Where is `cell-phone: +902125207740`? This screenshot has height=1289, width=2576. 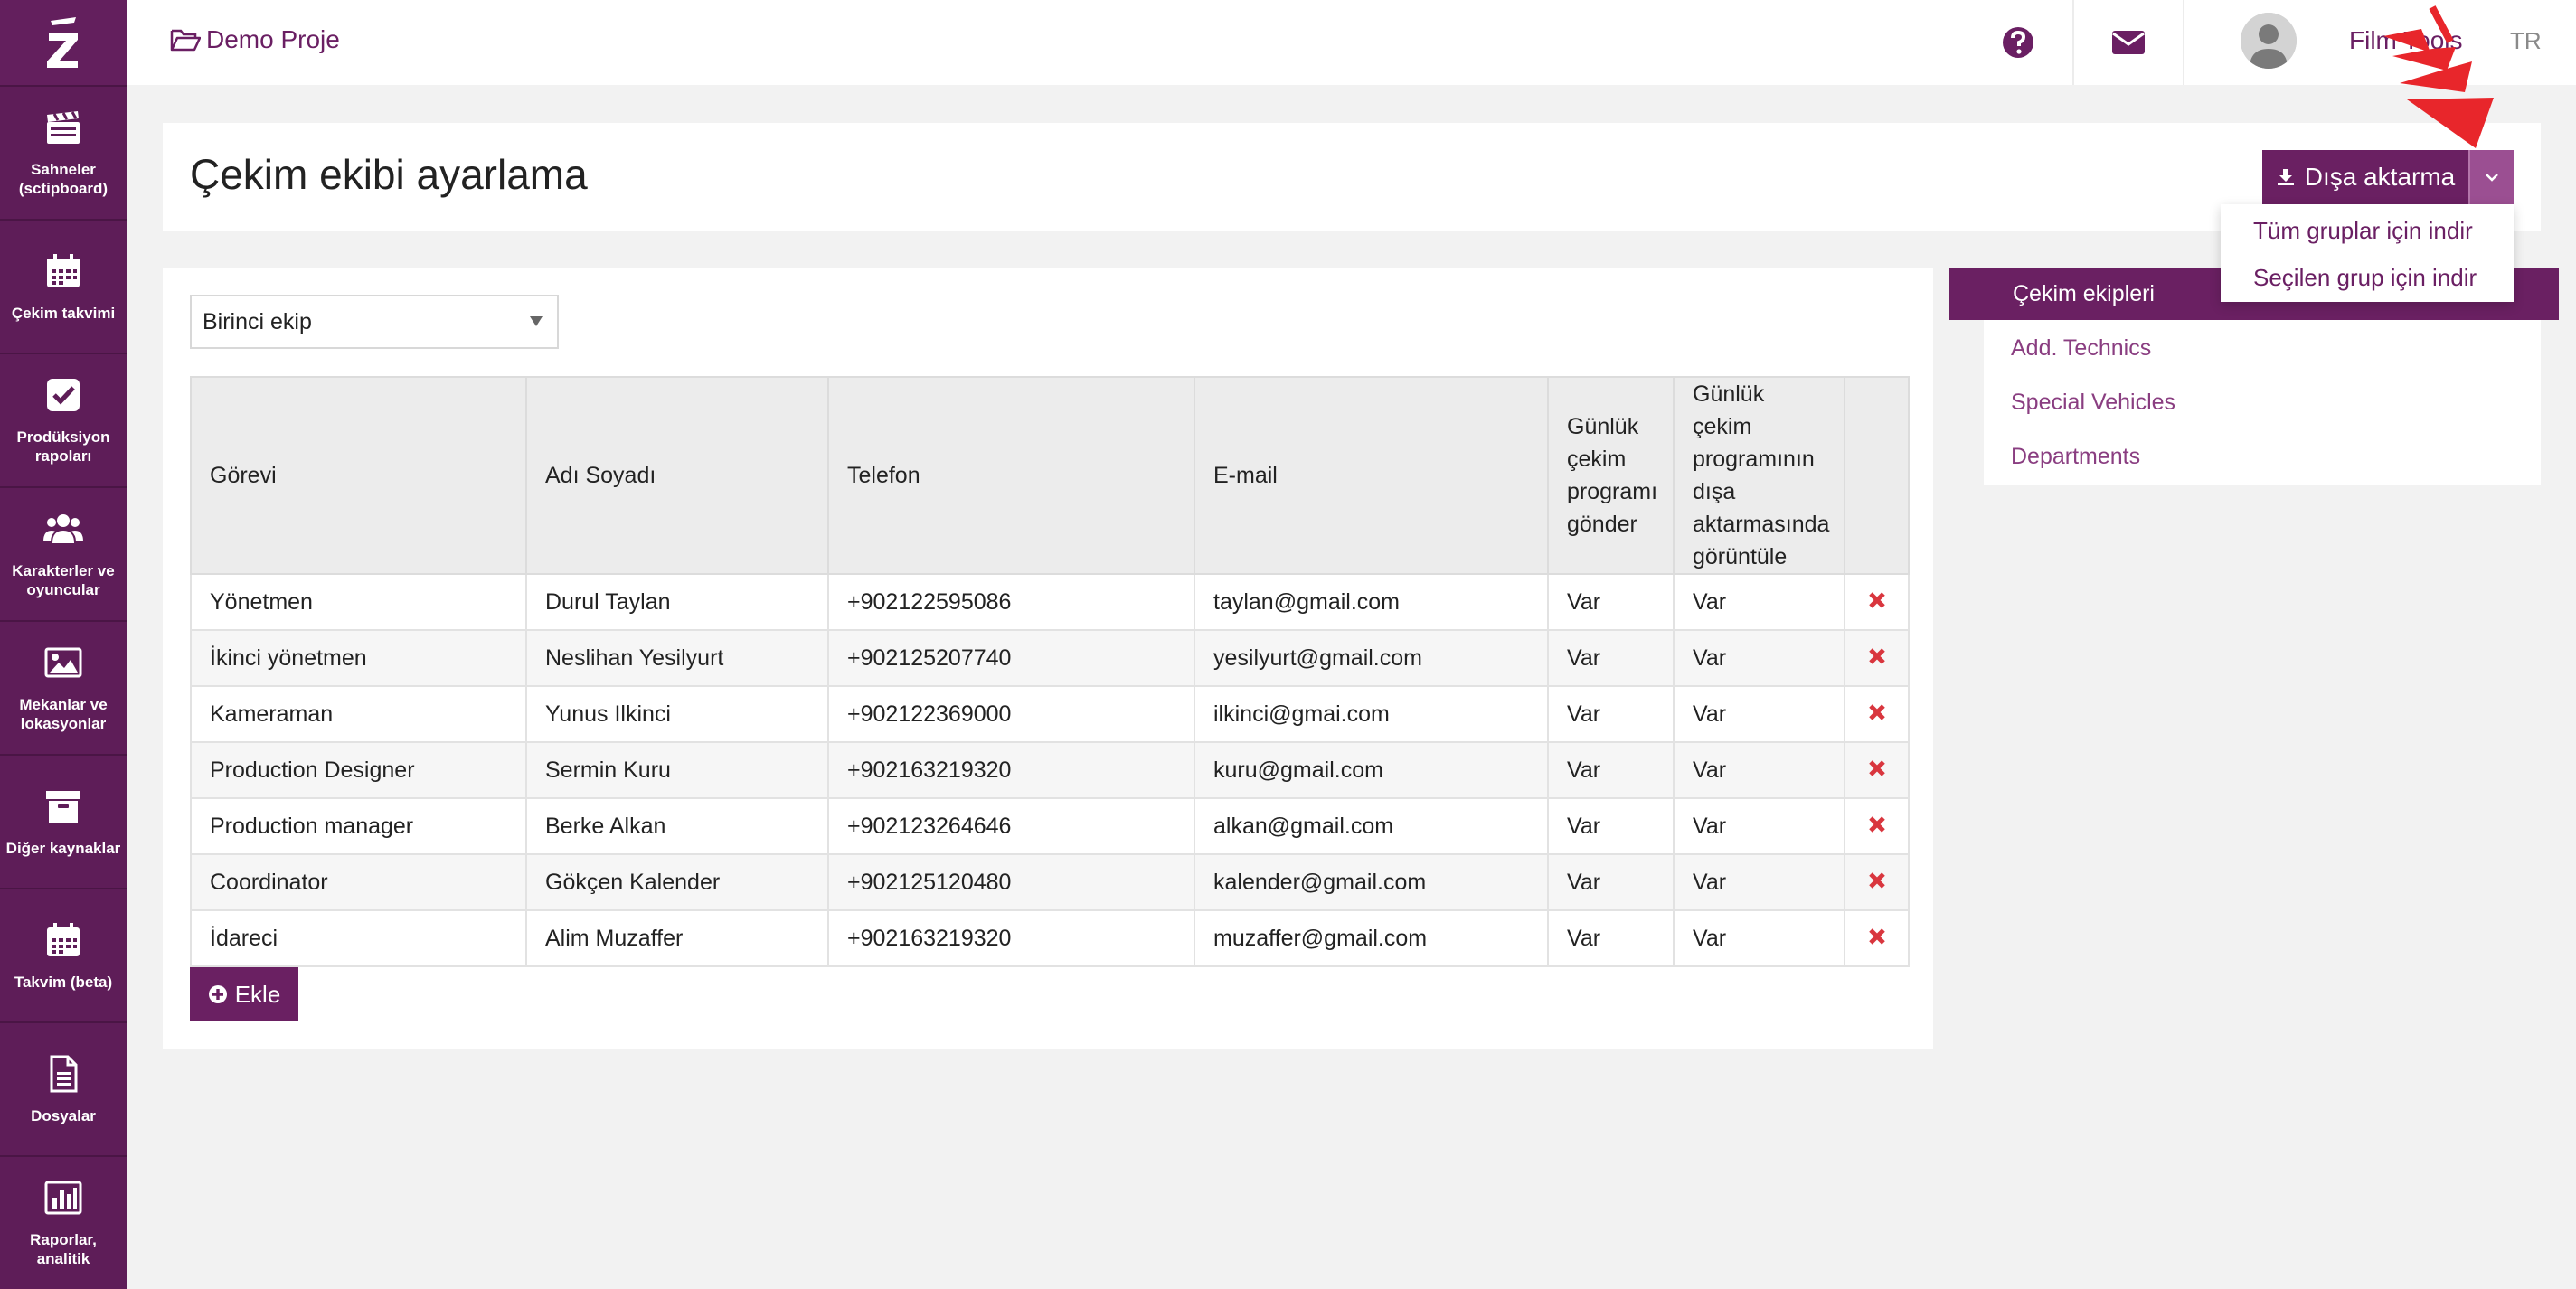 cell-phone: +902125207740 is located at coordinates (1011, 658).